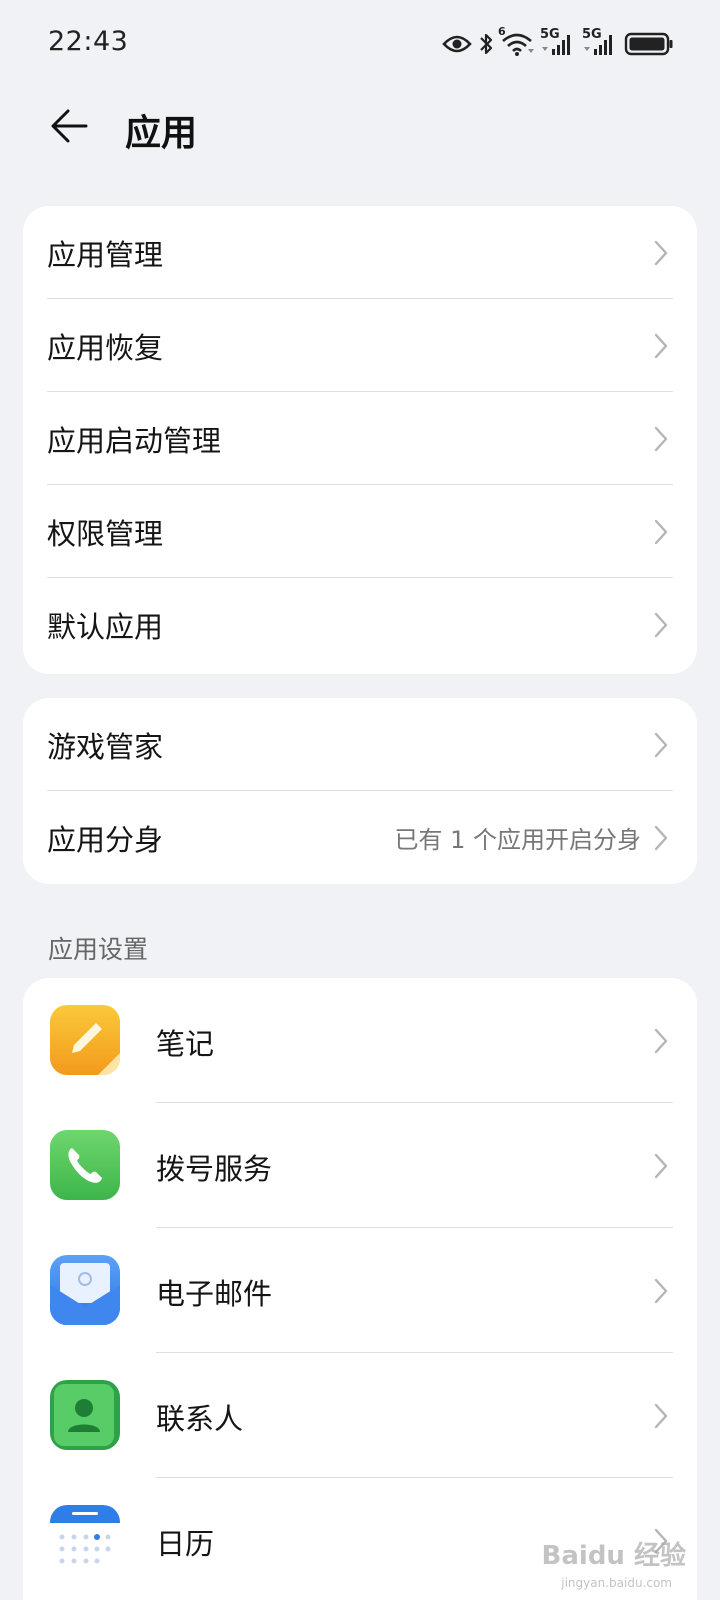  What do you see at coordinates (613, 1556) in the screenshot?
I see `watermark-logo: Baidu 经验` at bounding box center [613, 1556].